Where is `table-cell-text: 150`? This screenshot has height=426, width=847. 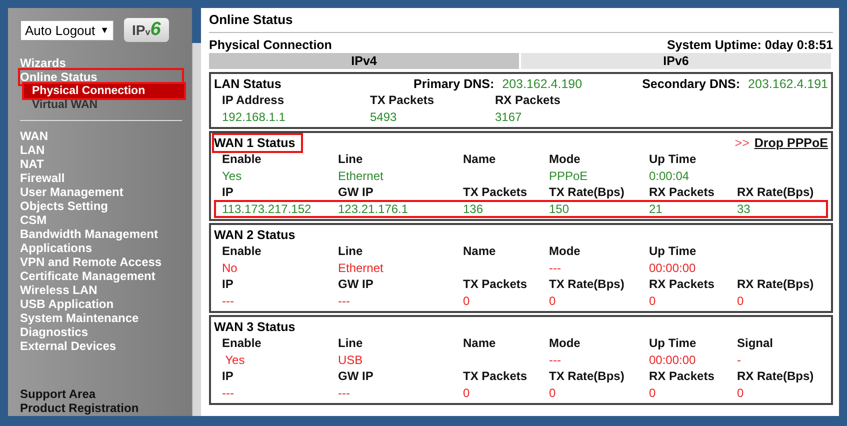 table-cell-text: 150 is located at coordinates (559, 208).